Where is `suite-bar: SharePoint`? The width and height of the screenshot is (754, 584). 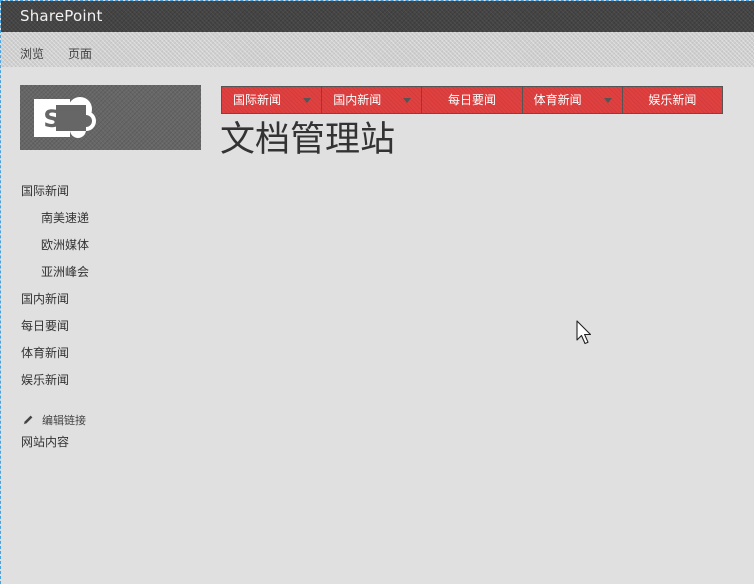 suite-bar: SharePoint is located at coordinates (377, 16).